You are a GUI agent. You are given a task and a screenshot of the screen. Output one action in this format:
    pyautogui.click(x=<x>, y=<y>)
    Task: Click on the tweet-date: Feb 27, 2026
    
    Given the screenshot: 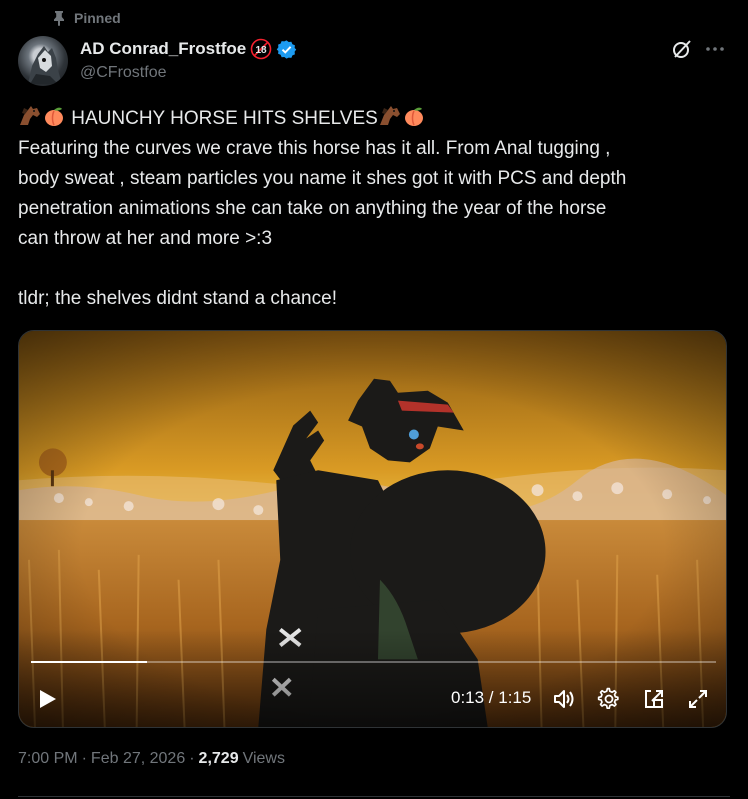 What is the action you would take?
    pyautogui.click(x=138, y=759)
    